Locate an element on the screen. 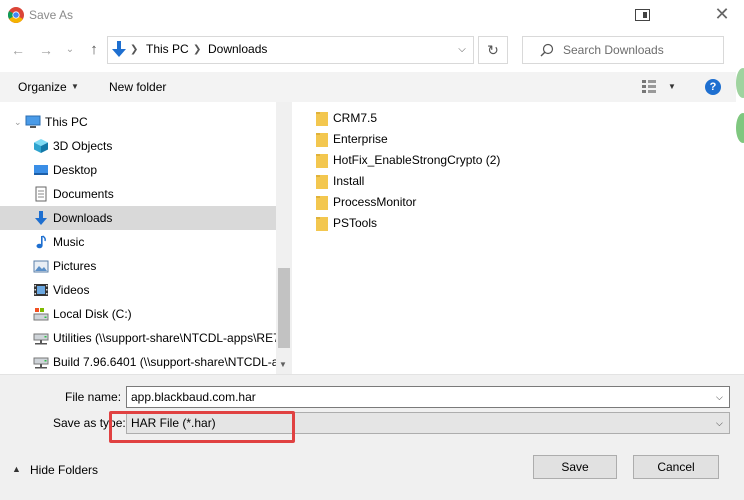  forward-button: → is located at coordinates (46, 50).